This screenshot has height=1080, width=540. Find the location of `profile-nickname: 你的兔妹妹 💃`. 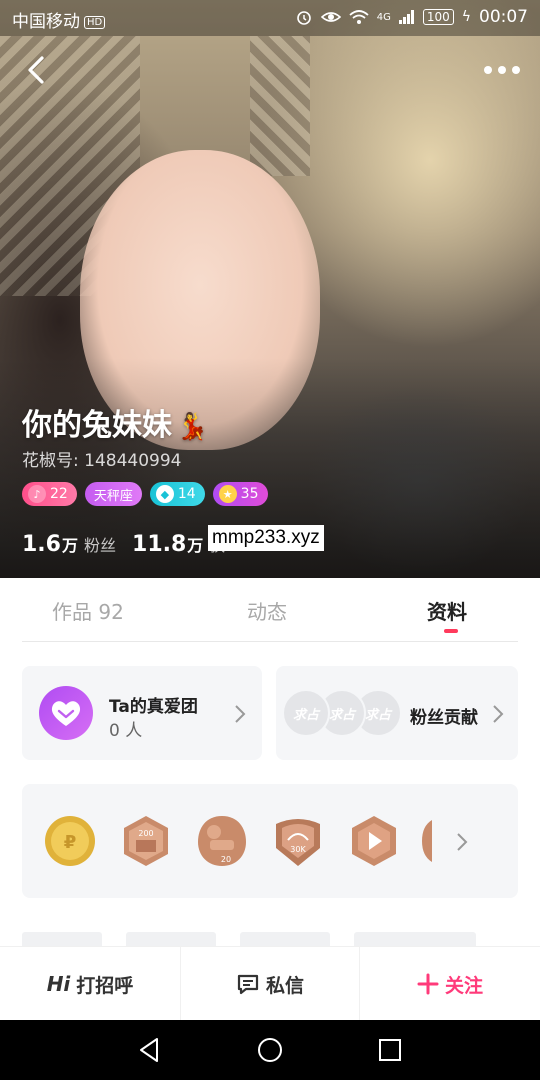

profile-nickname: 你的兔妹妹 💃 is located at coordinates (115, 422).